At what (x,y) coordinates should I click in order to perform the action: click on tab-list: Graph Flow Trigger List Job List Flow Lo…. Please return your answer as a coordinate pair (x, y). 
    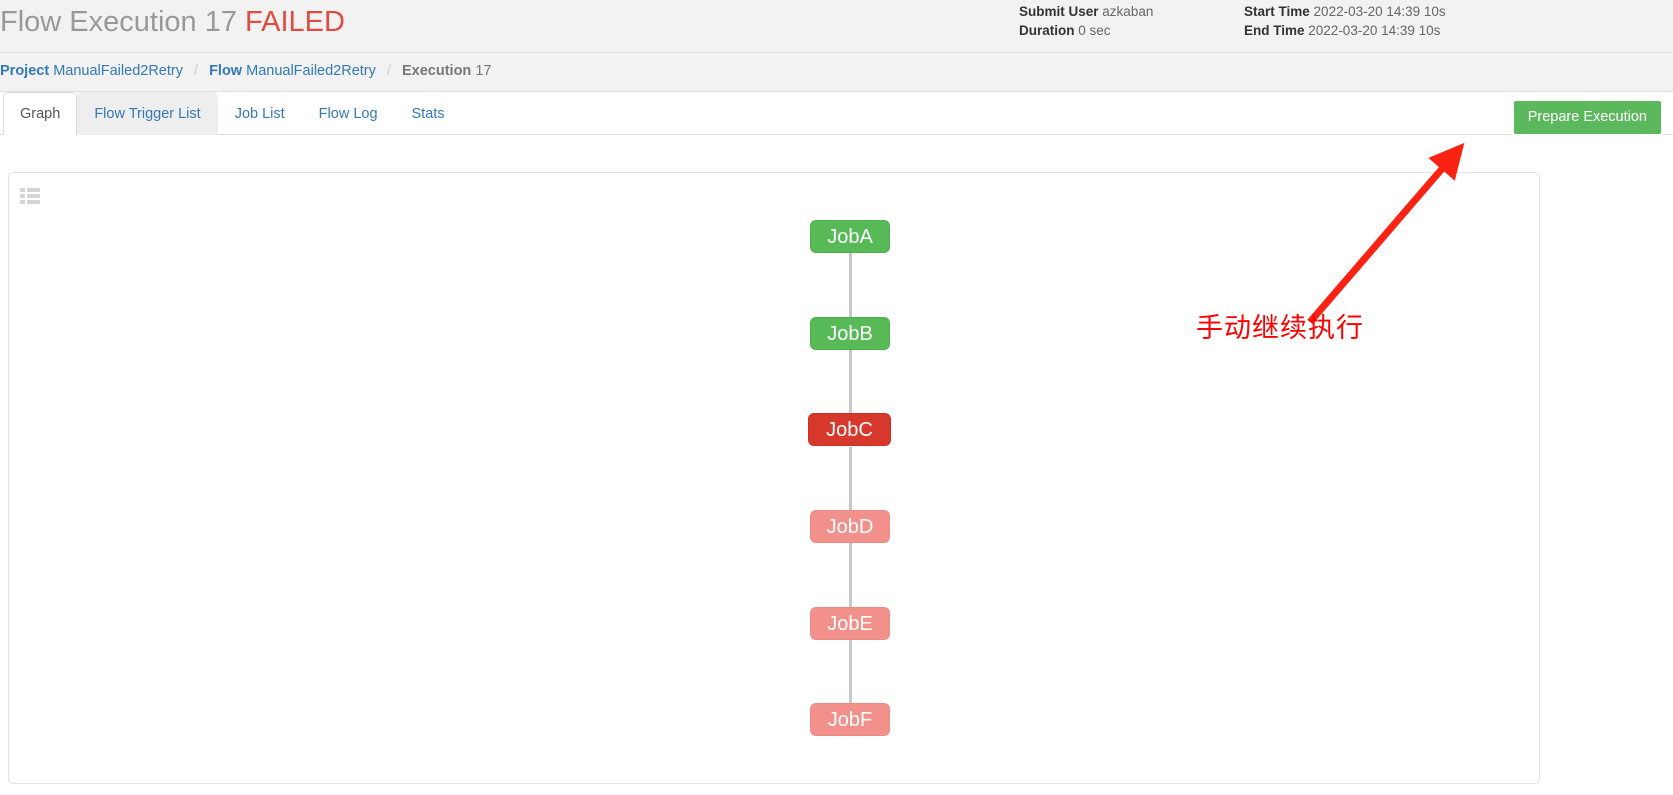
    Looking at the image, I should click on (232, 114).